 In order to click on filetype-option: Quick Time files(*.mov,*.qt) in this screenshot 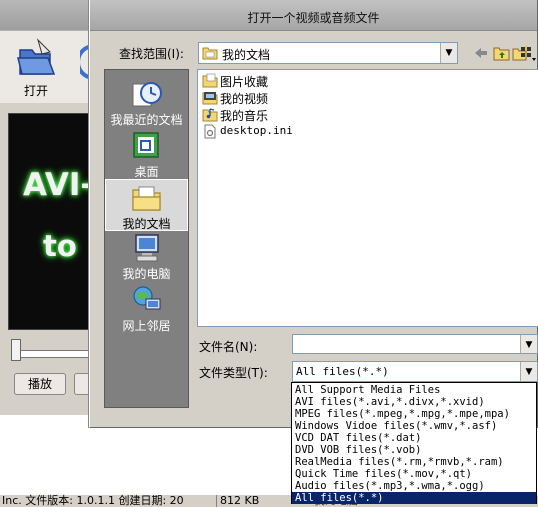, I will do `click(414, 474)`.